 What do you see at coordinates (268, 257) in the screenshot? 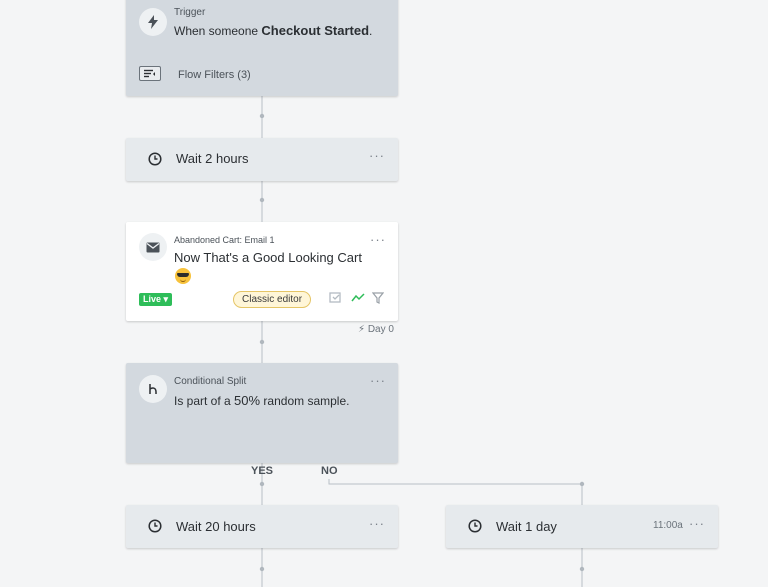
I see `email-subject: Now That's a Good Looking Cart` at bounding box center [268, 257].